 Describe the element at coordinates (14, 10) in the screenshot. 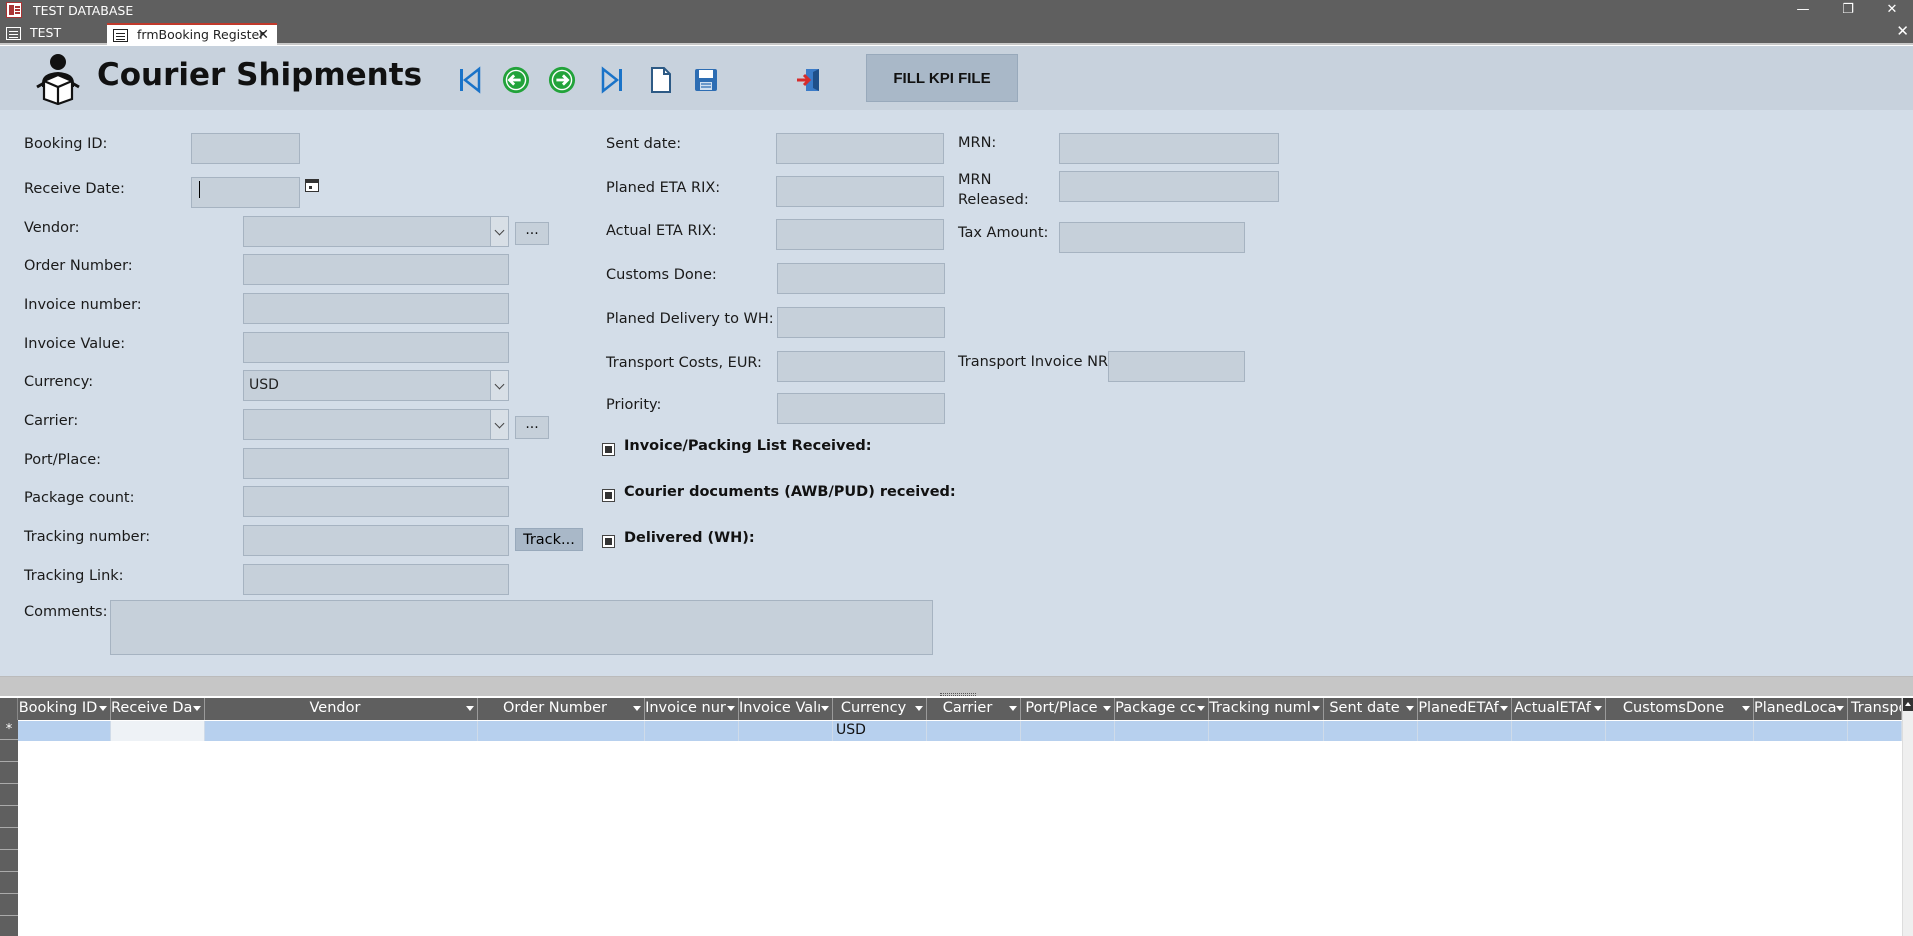

I see `access-app-icon` at that location.